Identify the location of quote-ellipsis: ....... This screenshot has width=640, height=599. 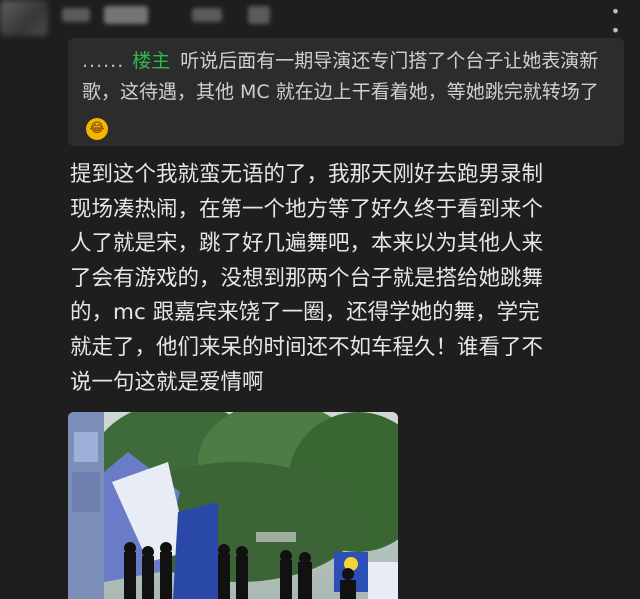
(103, 61).